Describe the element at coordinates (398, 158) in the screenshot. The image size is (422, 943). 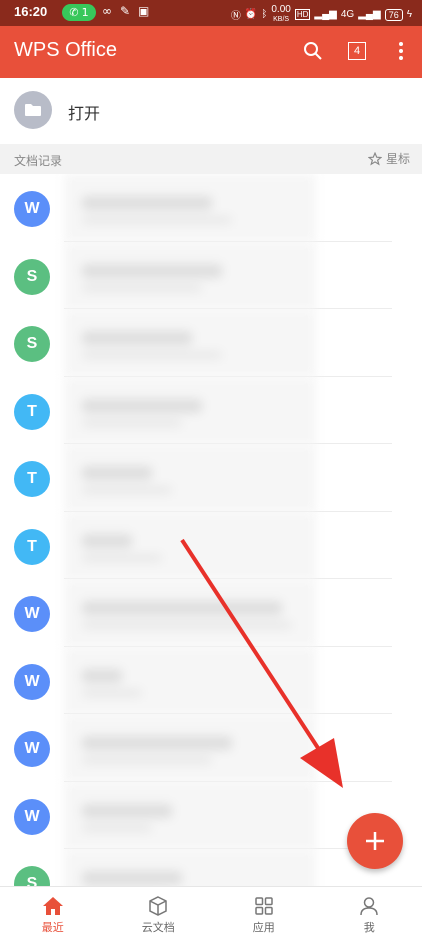
I see `star-label: 星标` at that location.